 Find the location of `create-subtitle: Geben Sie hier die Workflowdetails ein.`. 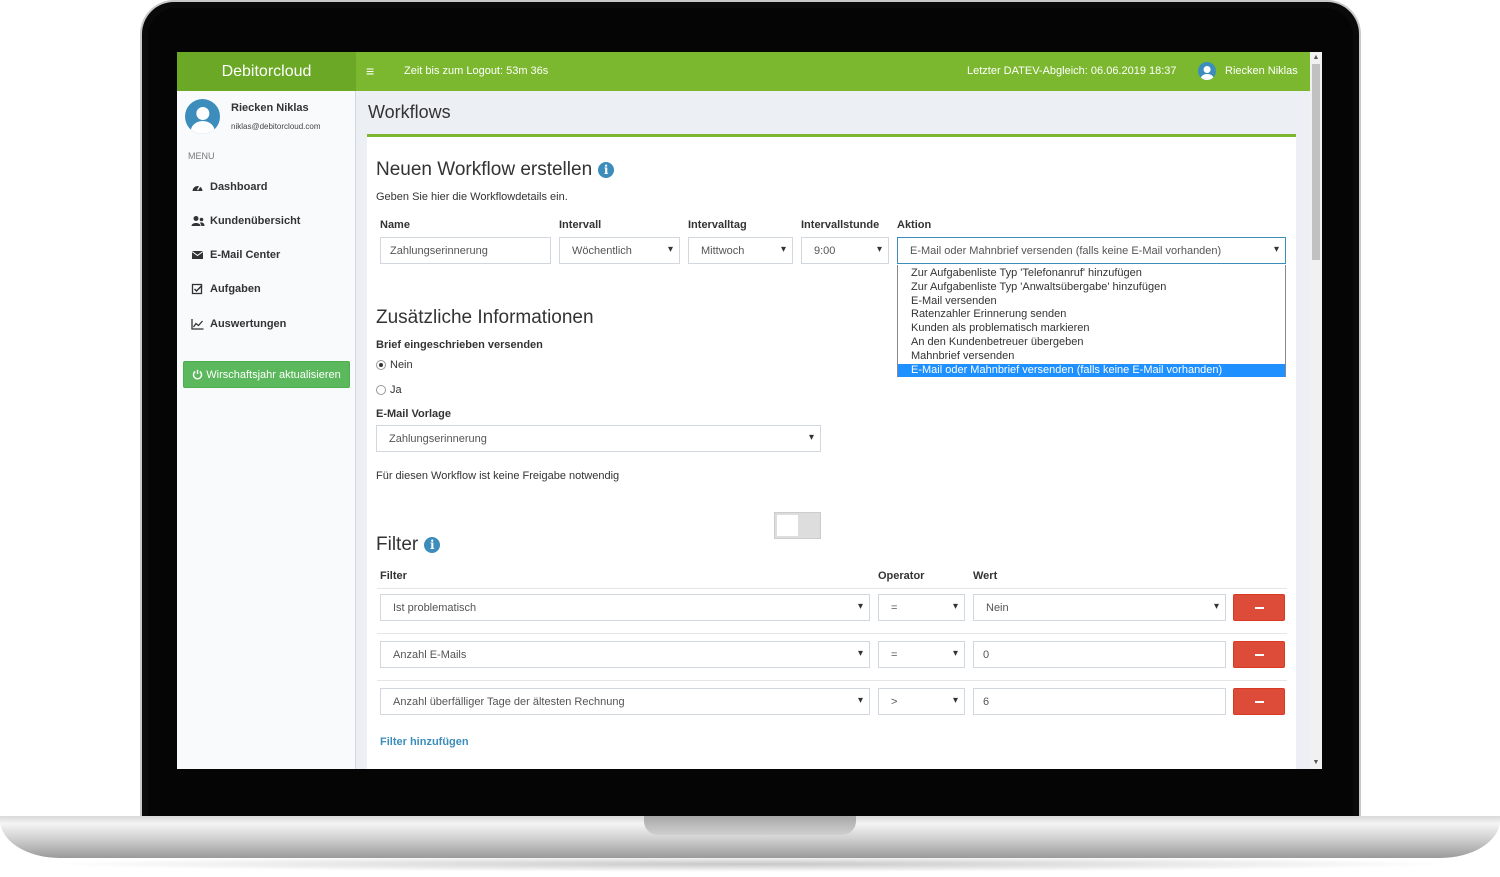

create-subtitle: Geben Sie hier die Workflowdetails ein. is located at coordinates (472, 197).